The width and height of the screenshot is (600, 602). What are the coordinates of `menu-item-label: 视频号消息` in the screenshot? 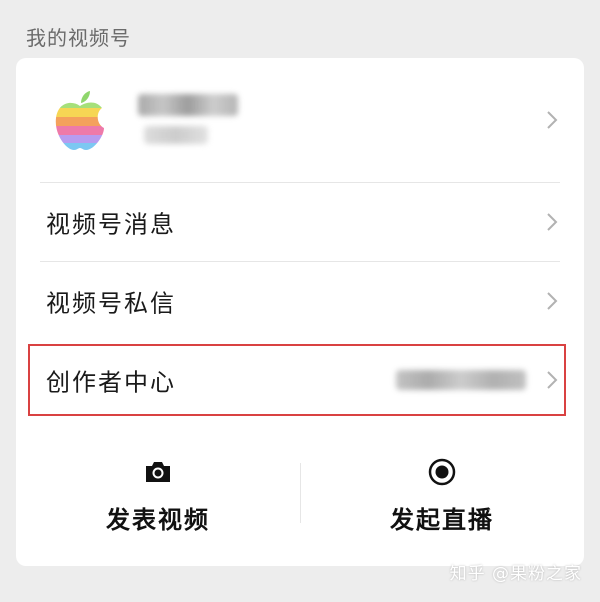 It's located at (111, 224).